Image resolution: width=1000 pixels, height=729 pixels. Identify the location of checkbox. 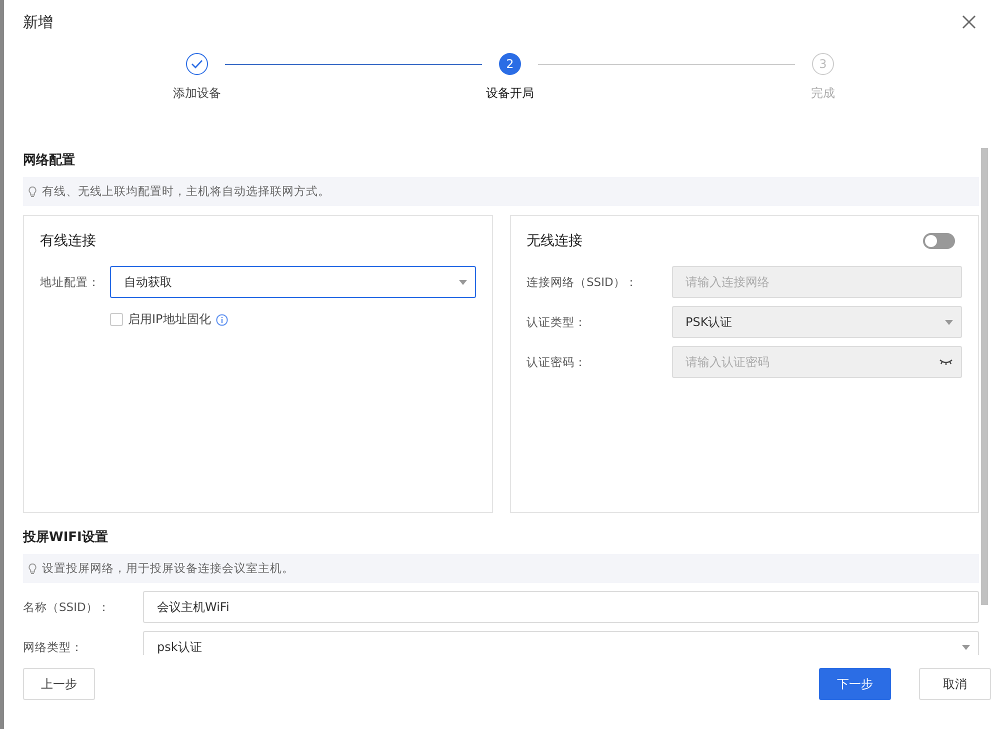
(116, 319).